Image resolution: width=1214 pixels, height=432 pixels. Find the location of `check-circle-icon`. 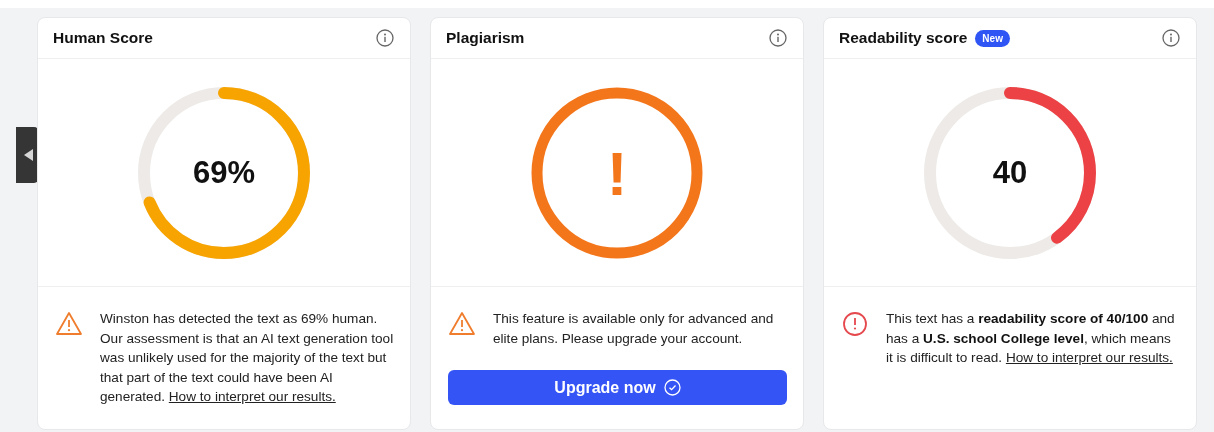

check-circle-icon is located at coordinates (672, 387).